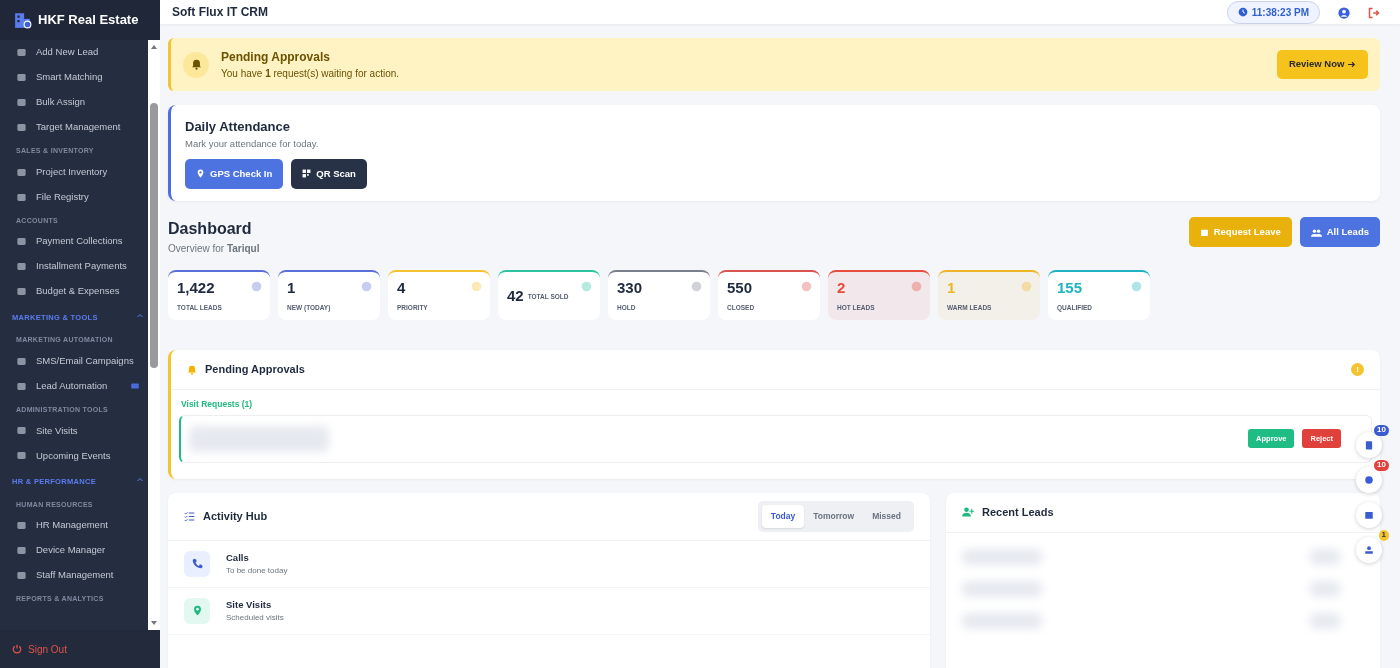 The height and width of the screenshot is (668, 1400). Describe the element at coordinates (78, 127) in the screenshot. I see `sidebar-item: Target Management` at that location.